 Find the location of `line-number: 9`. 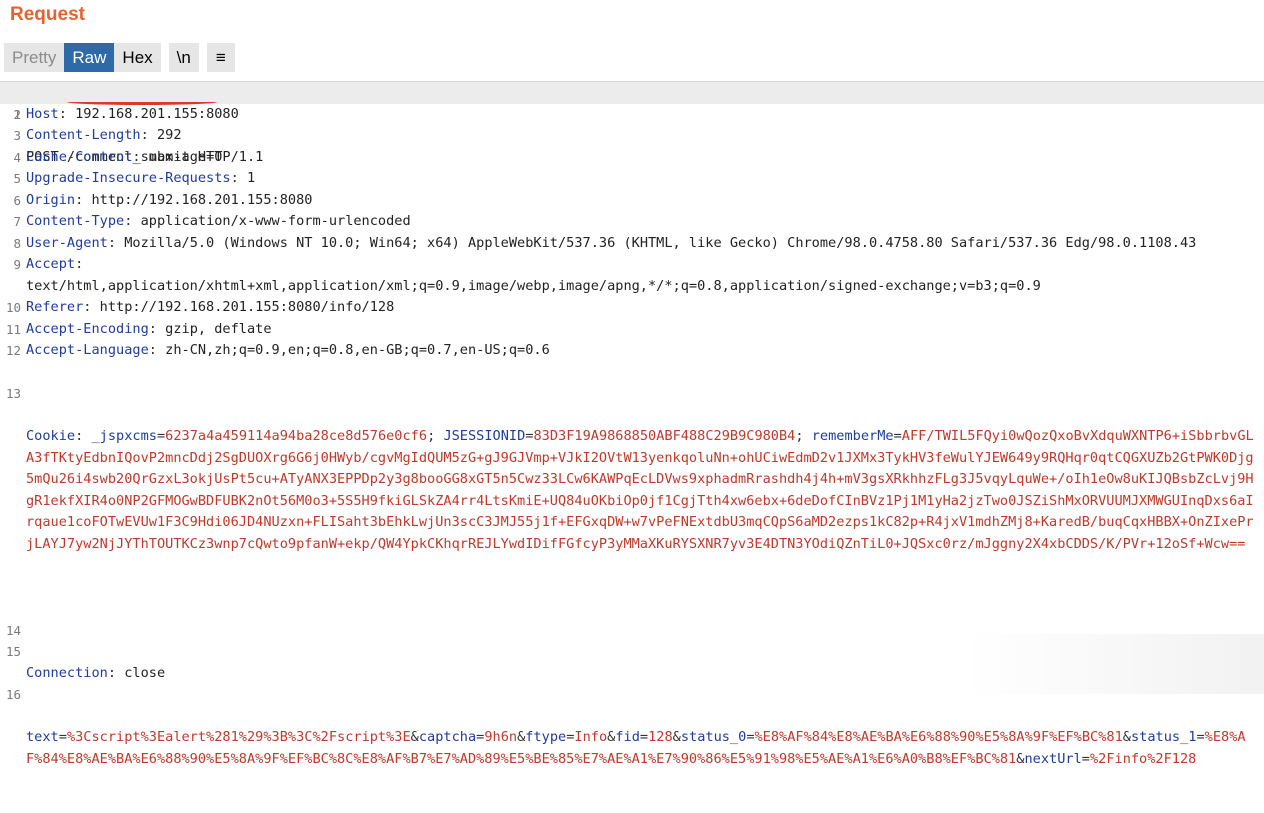

line-number: 9 is located at coordinates (10, 265).